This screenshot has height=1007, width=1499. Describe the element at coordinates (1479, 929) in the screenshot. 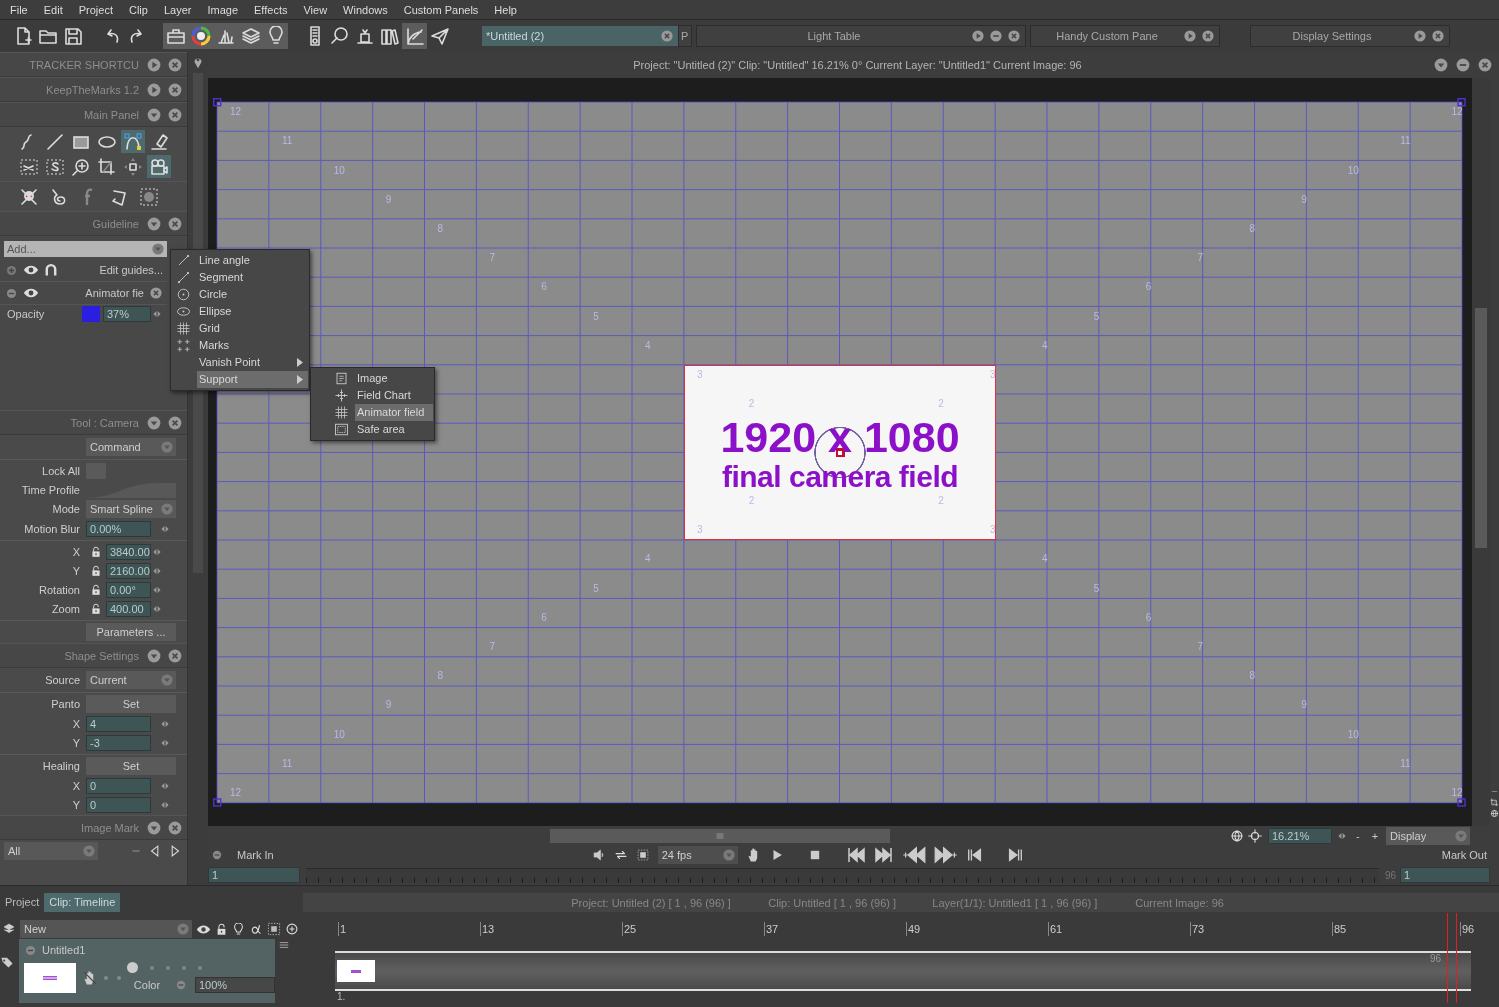

I see `ruler-label: 96` at that location.